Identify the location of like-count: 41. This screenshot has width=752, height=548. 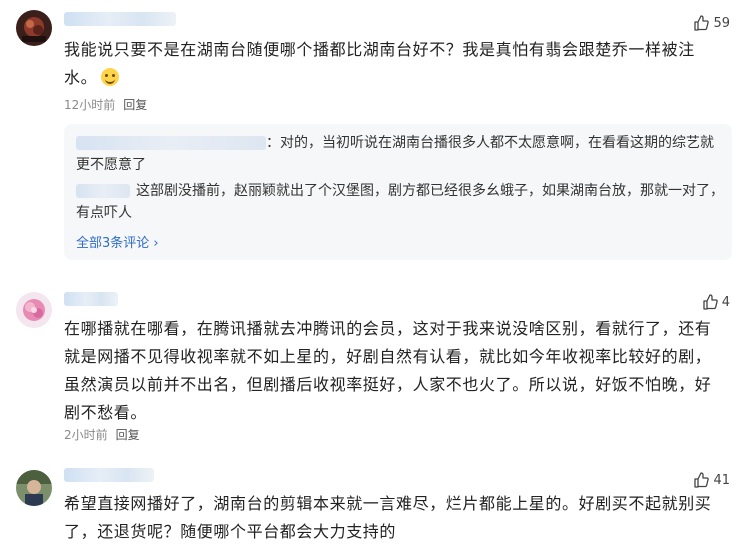
(721, 480).